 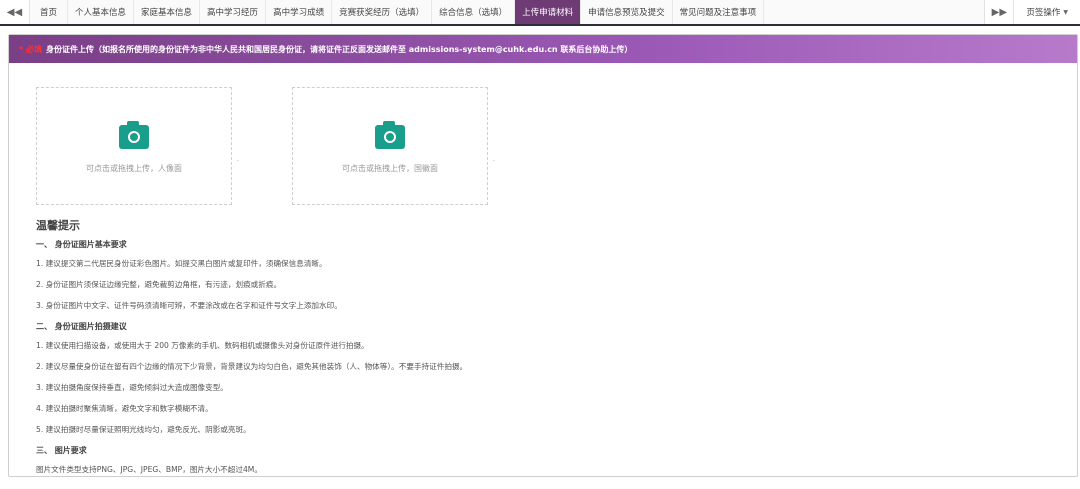 I want to click on scroll-tabs-left-button: ◀◀, so click(x=15, y=12).